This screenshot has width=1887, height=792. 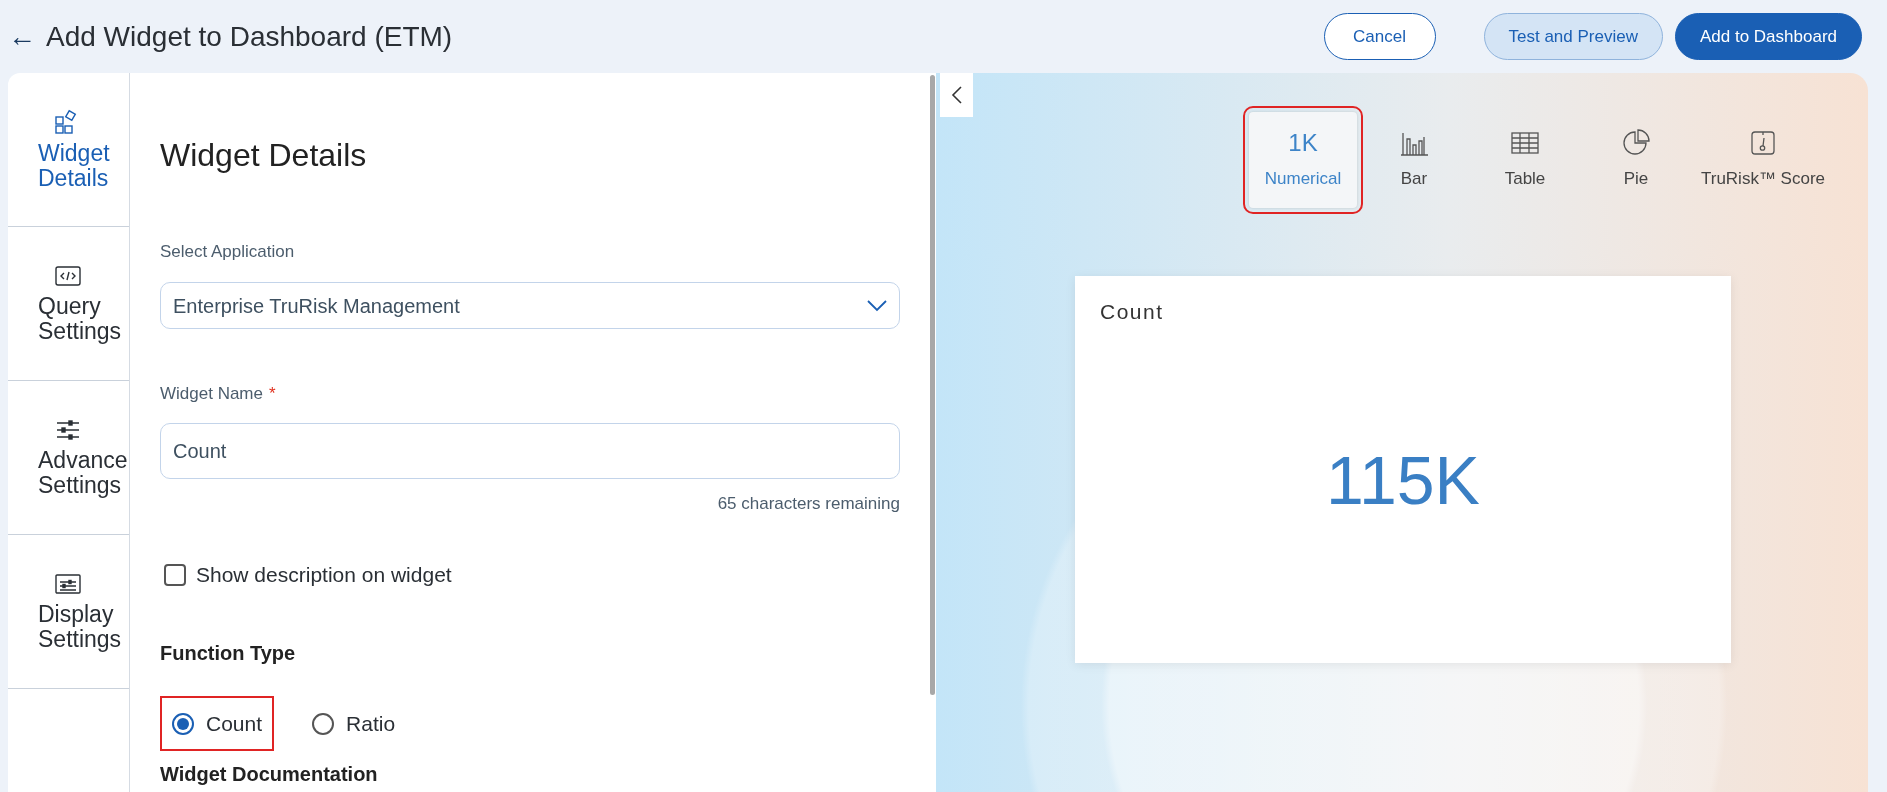 What do you see at coordinates (22, 36) in the screenshot?
I see `back-arrow: ←` at bounding box center [22, 36].